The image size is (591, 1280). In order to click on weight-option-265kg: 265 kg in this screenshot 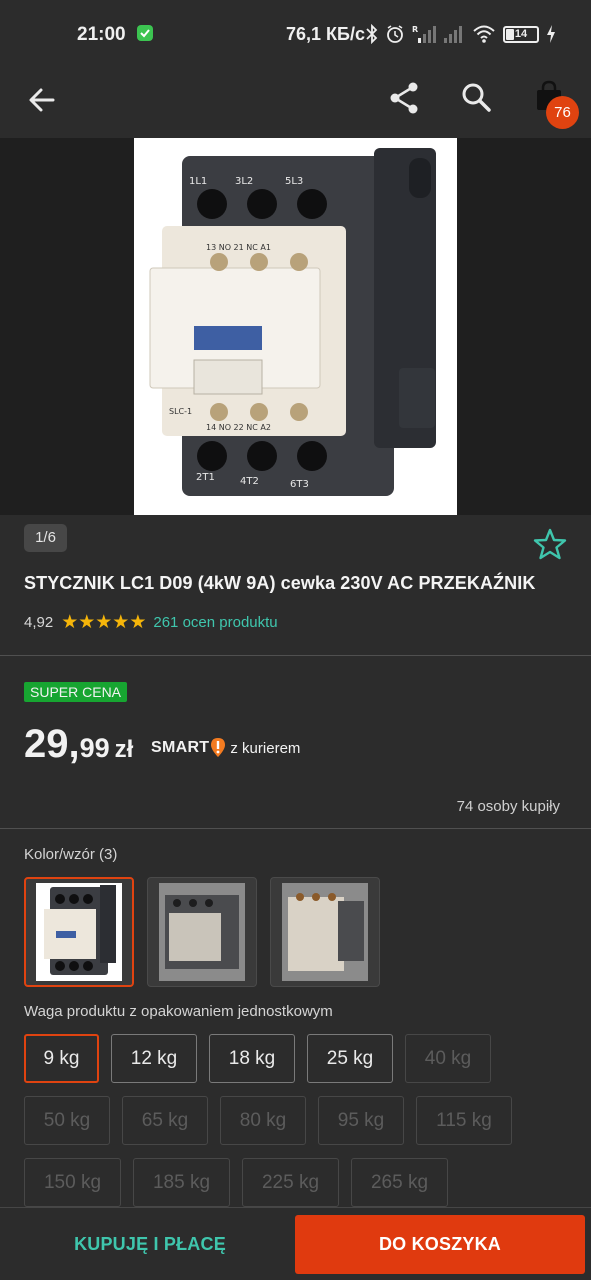, I will do `click(399, 1182)`.